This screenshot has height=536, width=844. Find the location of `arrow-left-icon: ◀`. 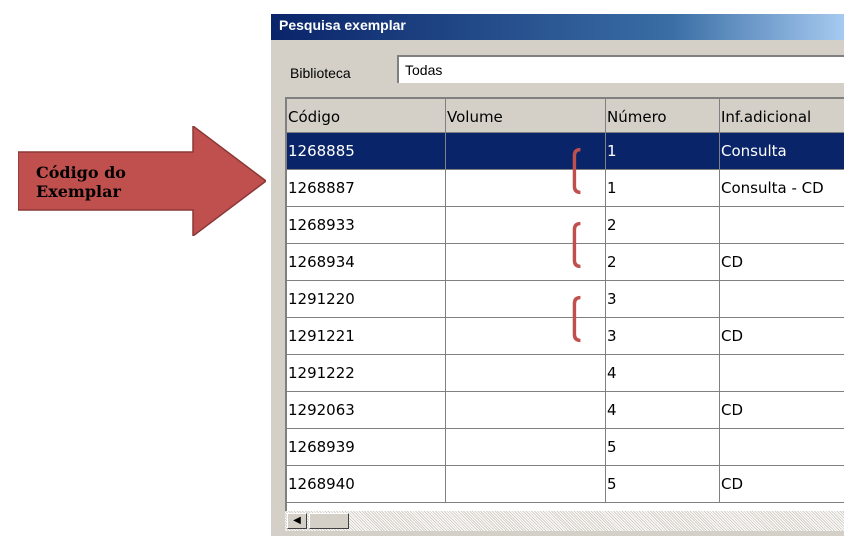

arrow-left-icon: ◀ is located at coordinates (297, 521).